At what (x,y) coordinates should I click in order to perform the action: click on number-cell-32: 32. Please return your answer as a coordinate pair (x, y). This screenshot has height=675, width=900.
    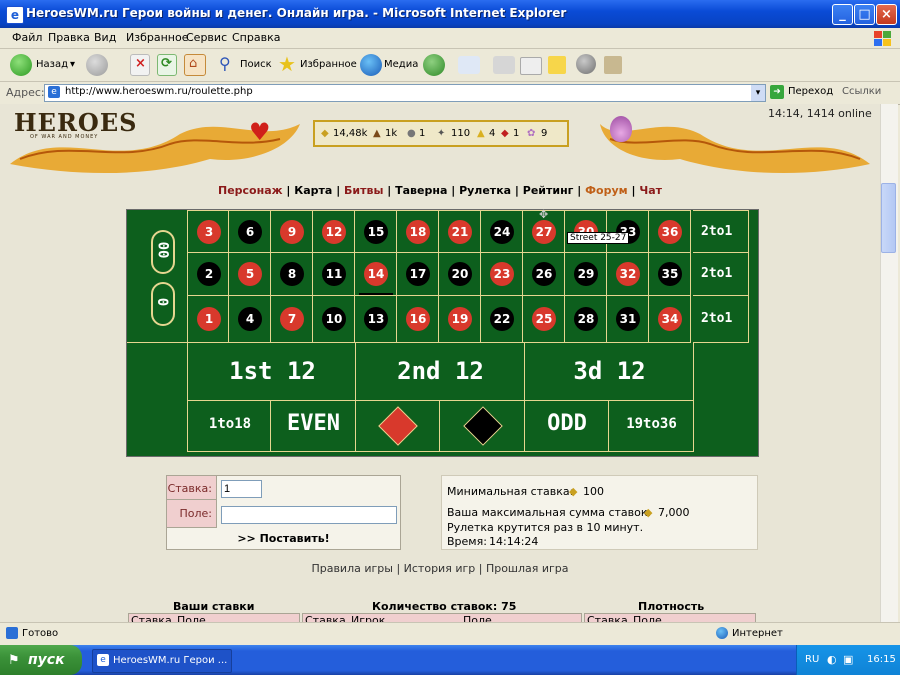
    Looking at the image, I should click on (628, 274).